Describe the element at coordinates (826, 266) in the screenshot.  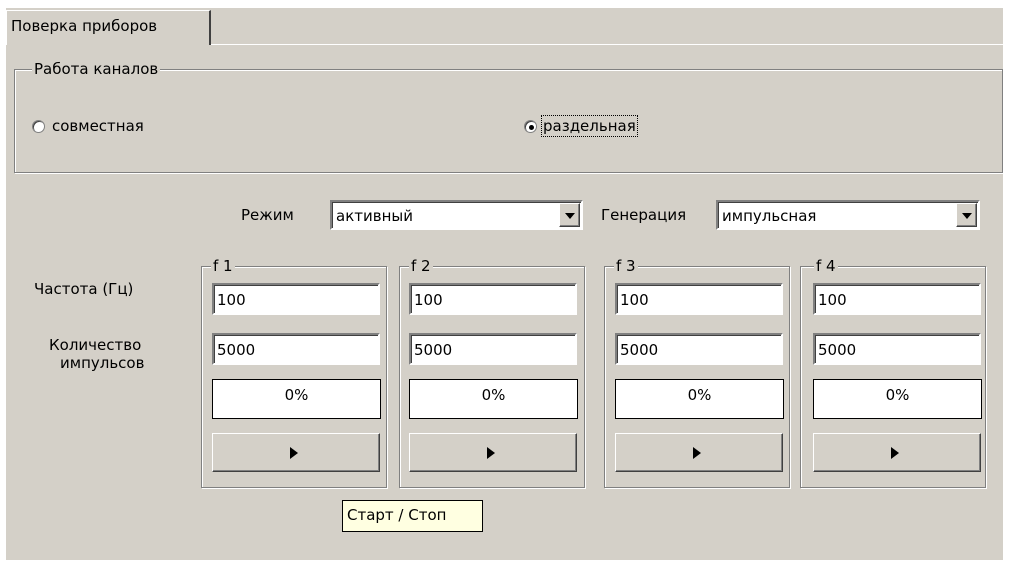
I see `channel-f4-title: f 4` at that location.